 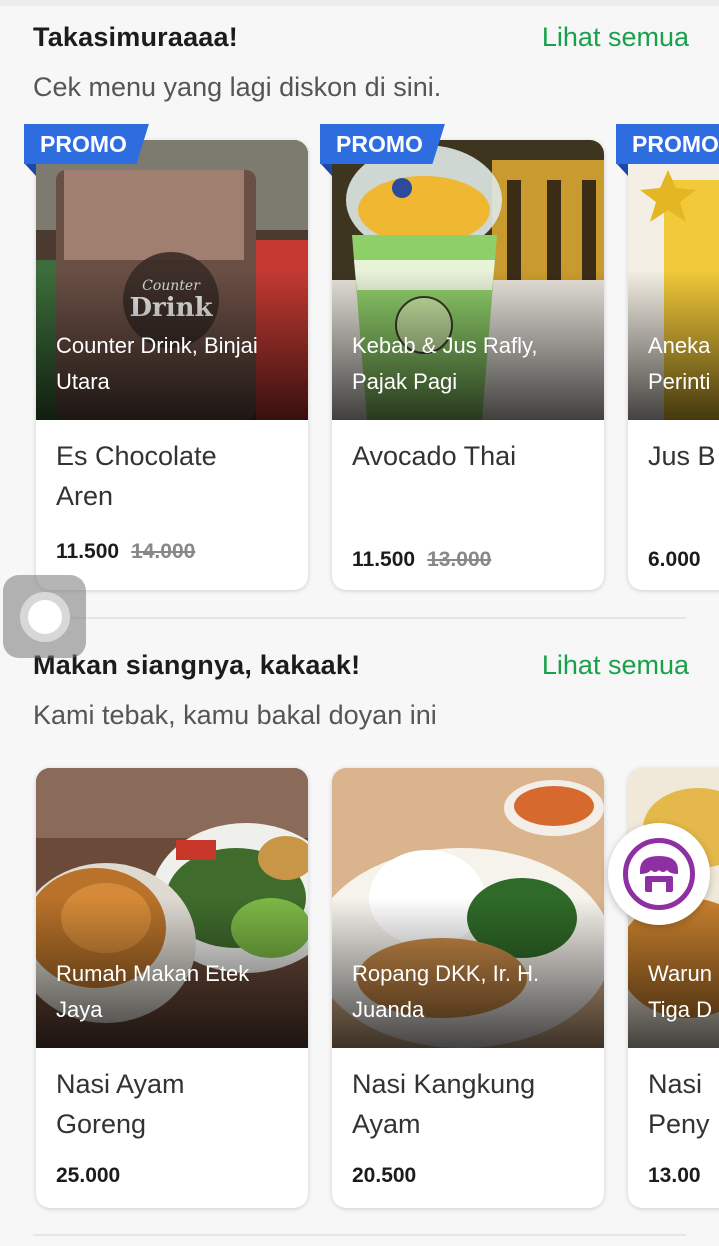 What do you see at coordinates (680, 973) in the screenshot?
I see `restaurant-name-line: Warun` at bounding box center [680, 973].